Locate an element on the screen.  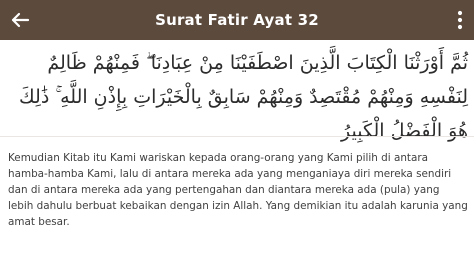
menu-icon is located at coordinates (460, 20).